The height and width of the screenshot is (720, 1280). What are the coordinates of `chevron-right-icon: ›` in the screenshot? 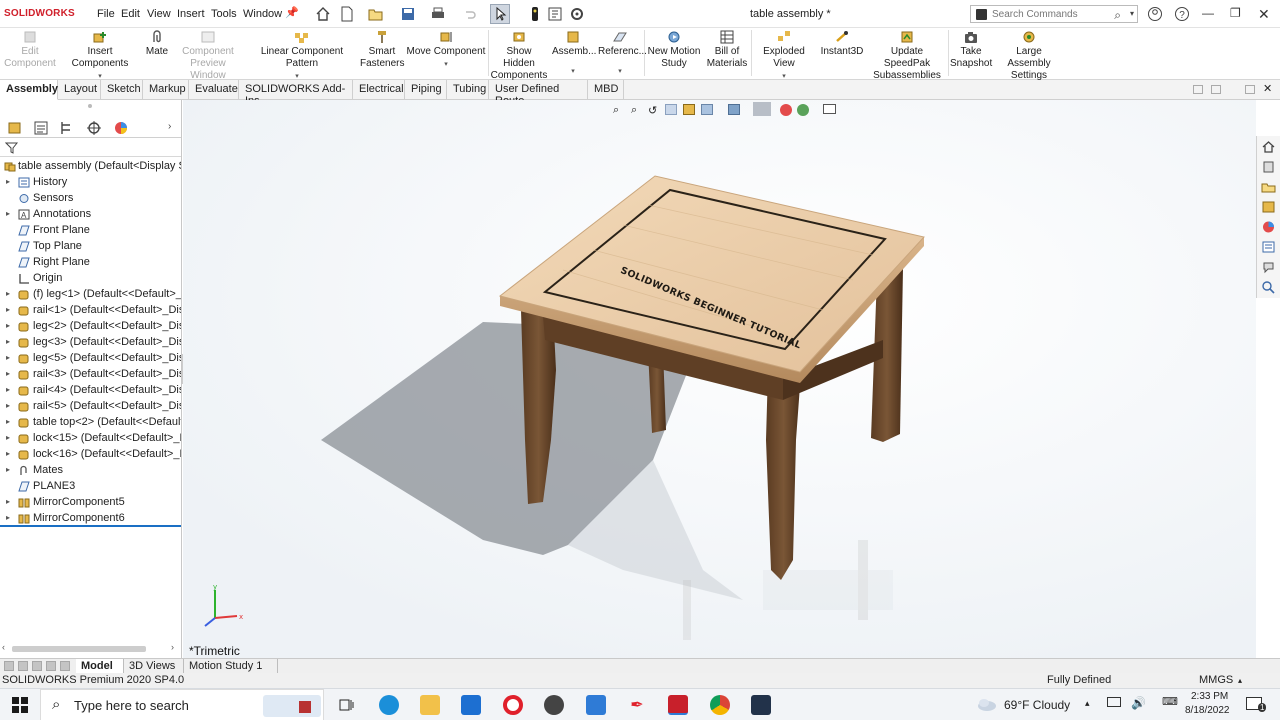 It's located at (169, 126).